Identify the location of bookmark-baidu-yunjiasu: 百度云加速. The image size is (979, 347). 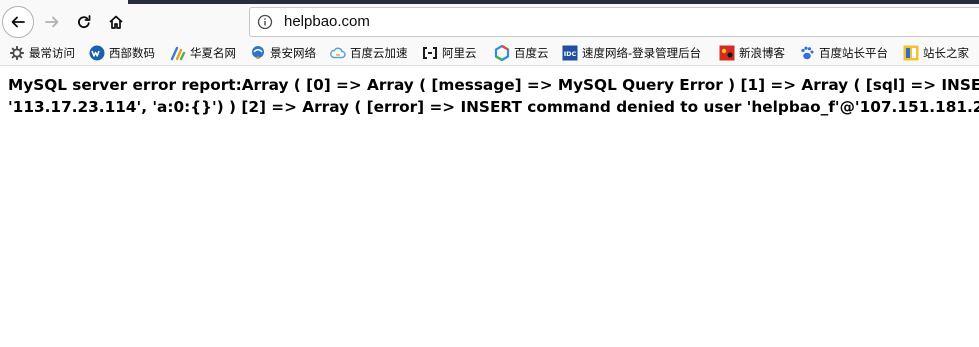
(369, 53).